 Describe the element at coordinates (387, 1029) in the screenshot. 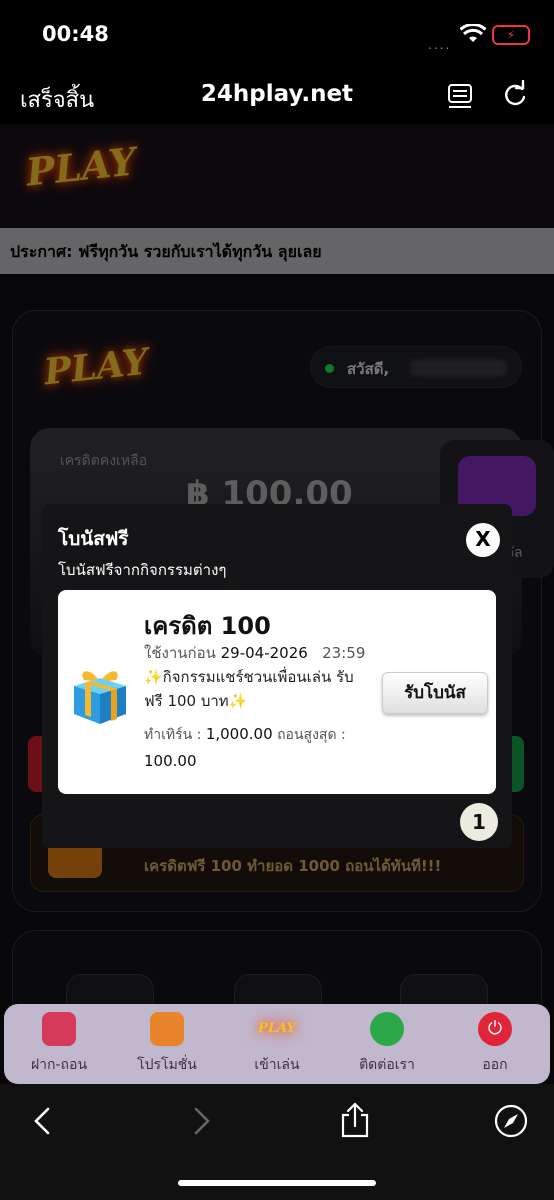

I see `chat-icon` at that location.